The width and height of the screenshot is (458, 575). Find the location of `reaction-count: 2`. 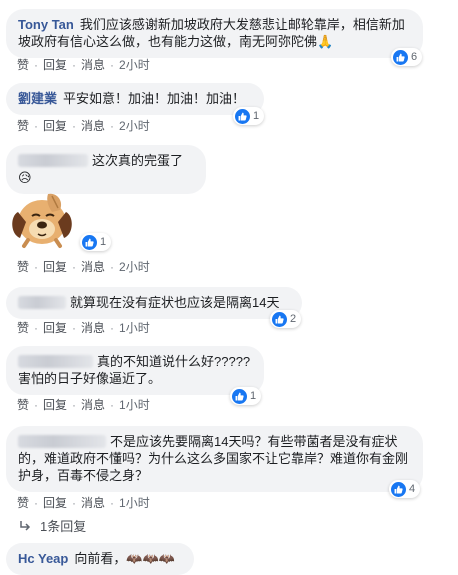

reaction-count: 2 is located at coordinates (286, 319).